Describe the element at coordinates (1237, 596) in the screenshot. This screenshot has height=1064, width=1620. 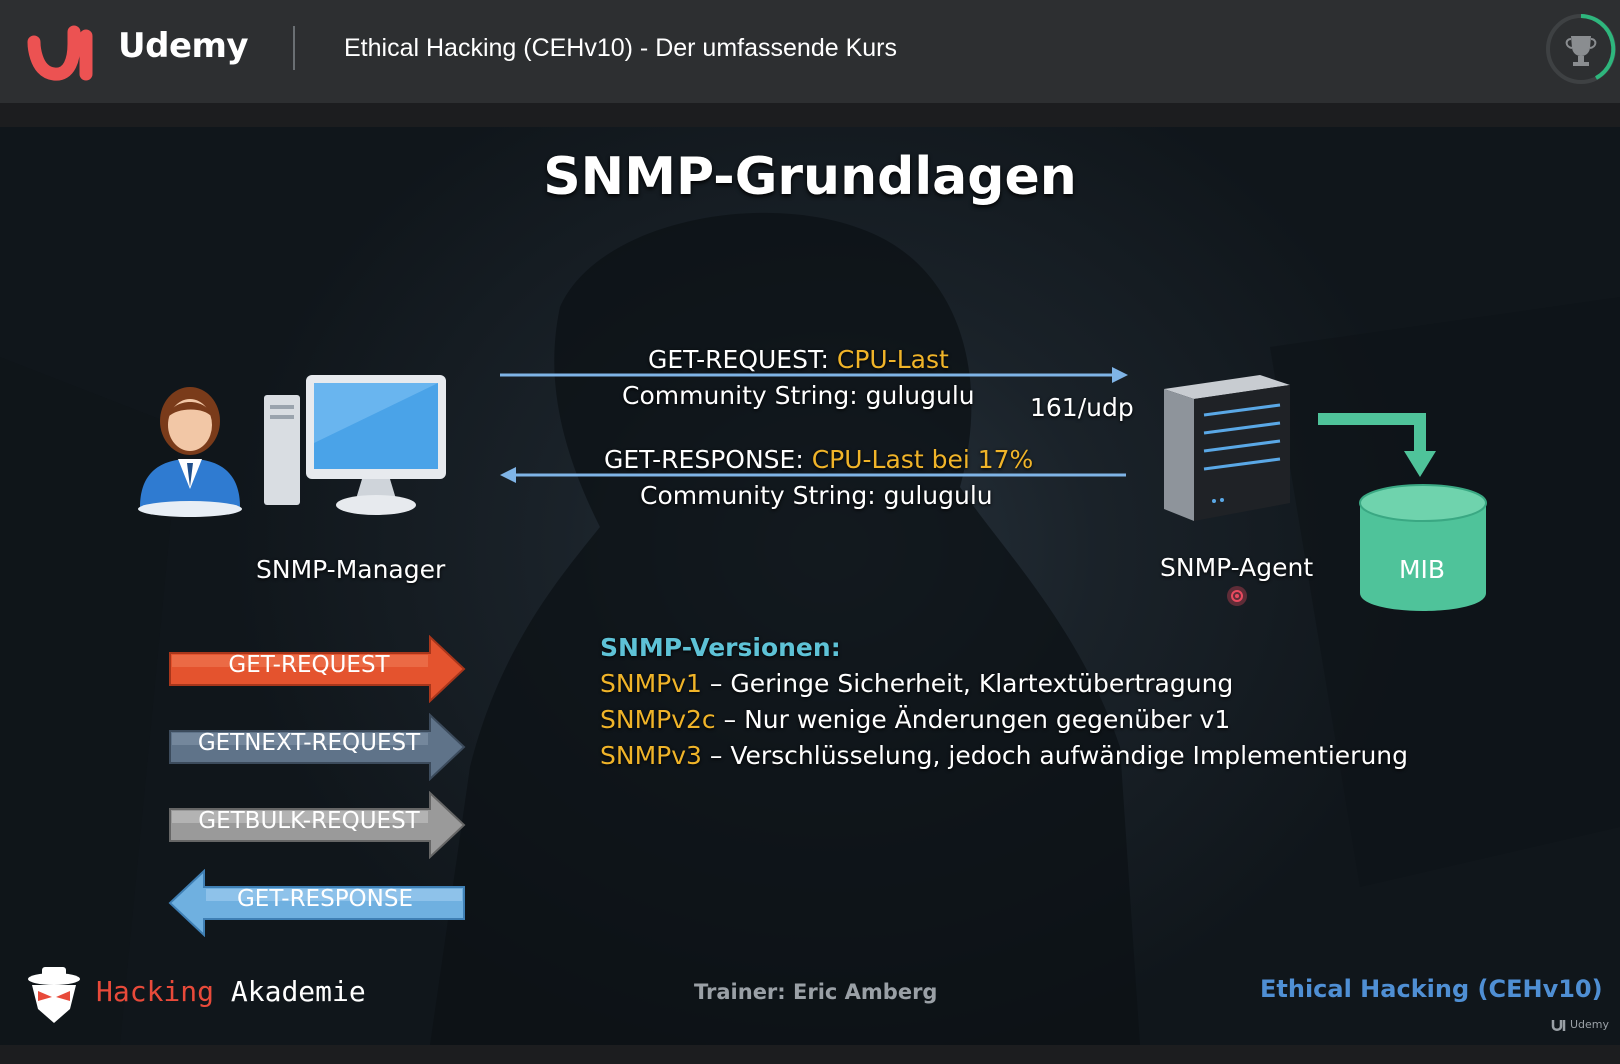
I see `cursor-dot-icon` at that location.